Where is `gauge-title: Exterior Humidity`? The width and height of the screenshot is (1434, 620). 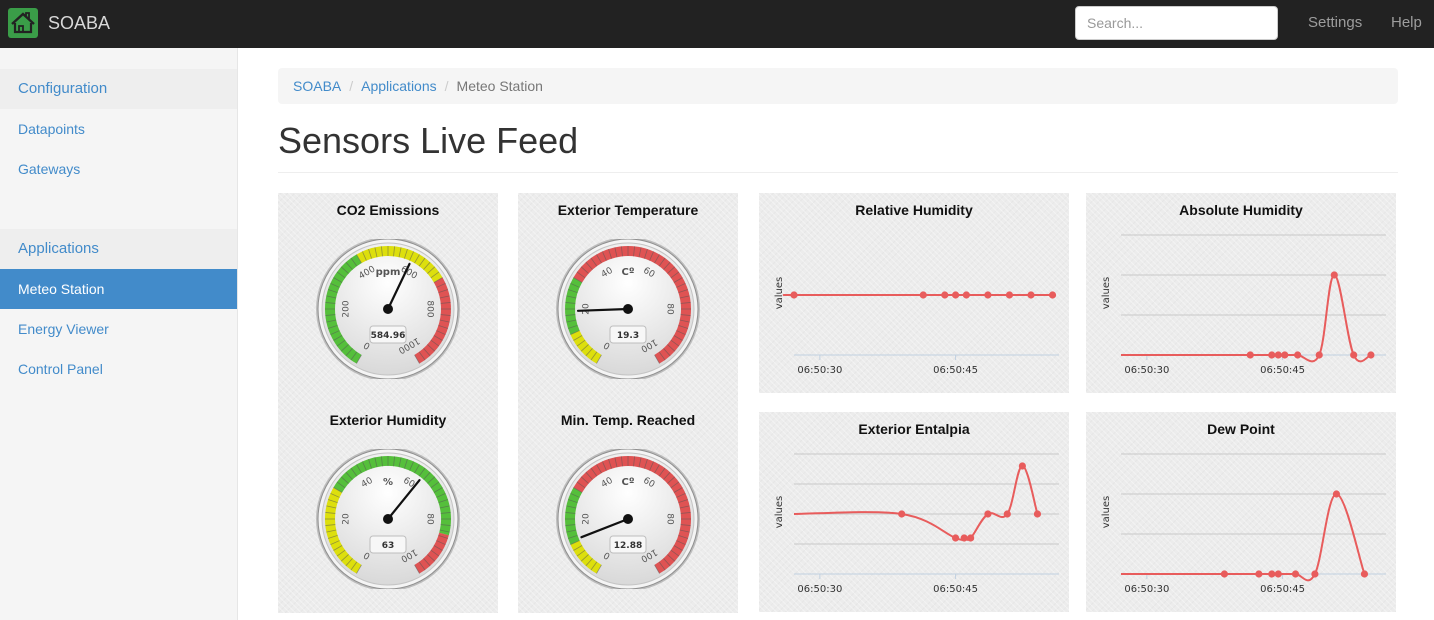 gauge-title: Exterior Humidity is located at coordinates (388, 420).